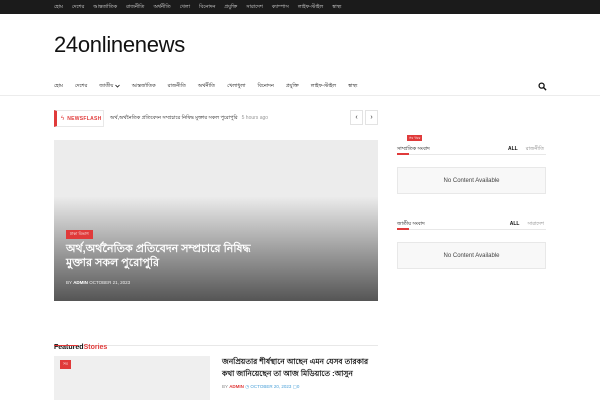  Describe the element at coordinates (185, 7) in the screenshot. I see `top-nav-item: খেলা` at that location.